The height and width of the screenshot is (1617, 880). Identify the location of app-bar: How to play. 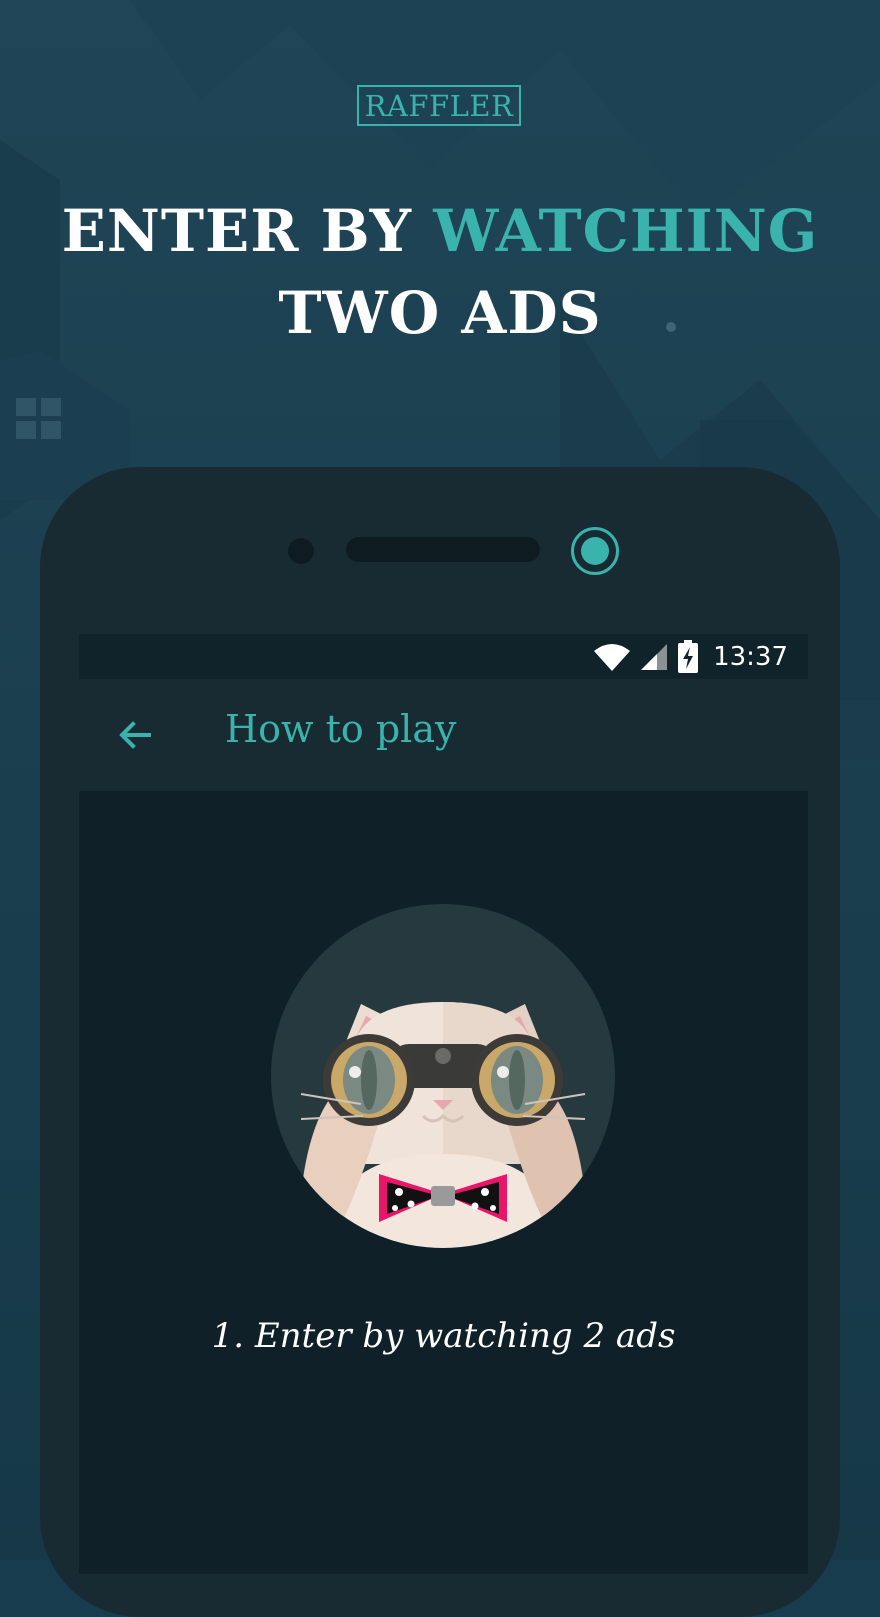
(443, 735).